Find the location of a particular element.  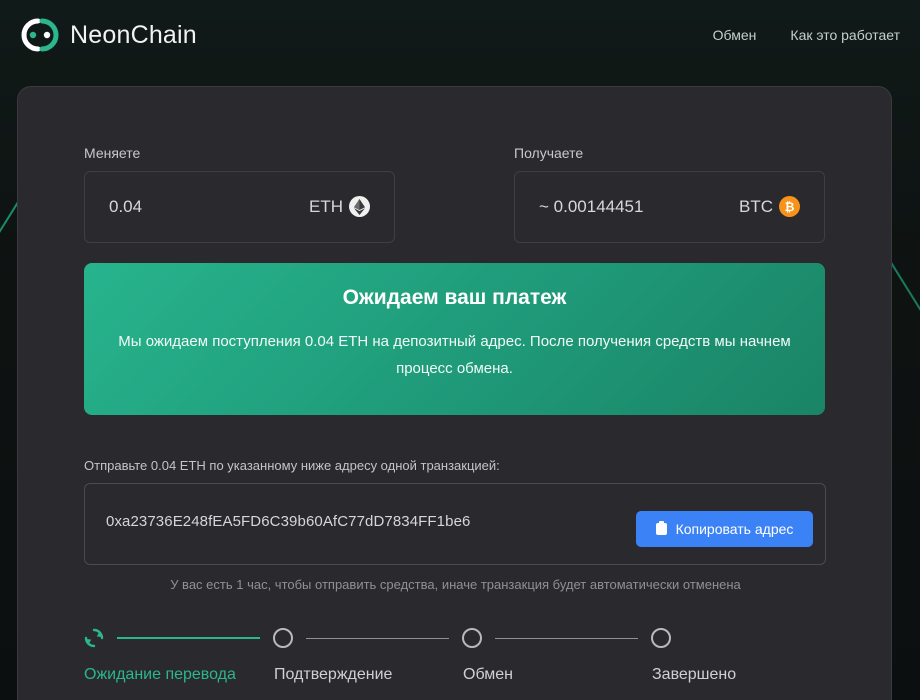

decorative-glow-line-right is located at coordinates (905, 301).